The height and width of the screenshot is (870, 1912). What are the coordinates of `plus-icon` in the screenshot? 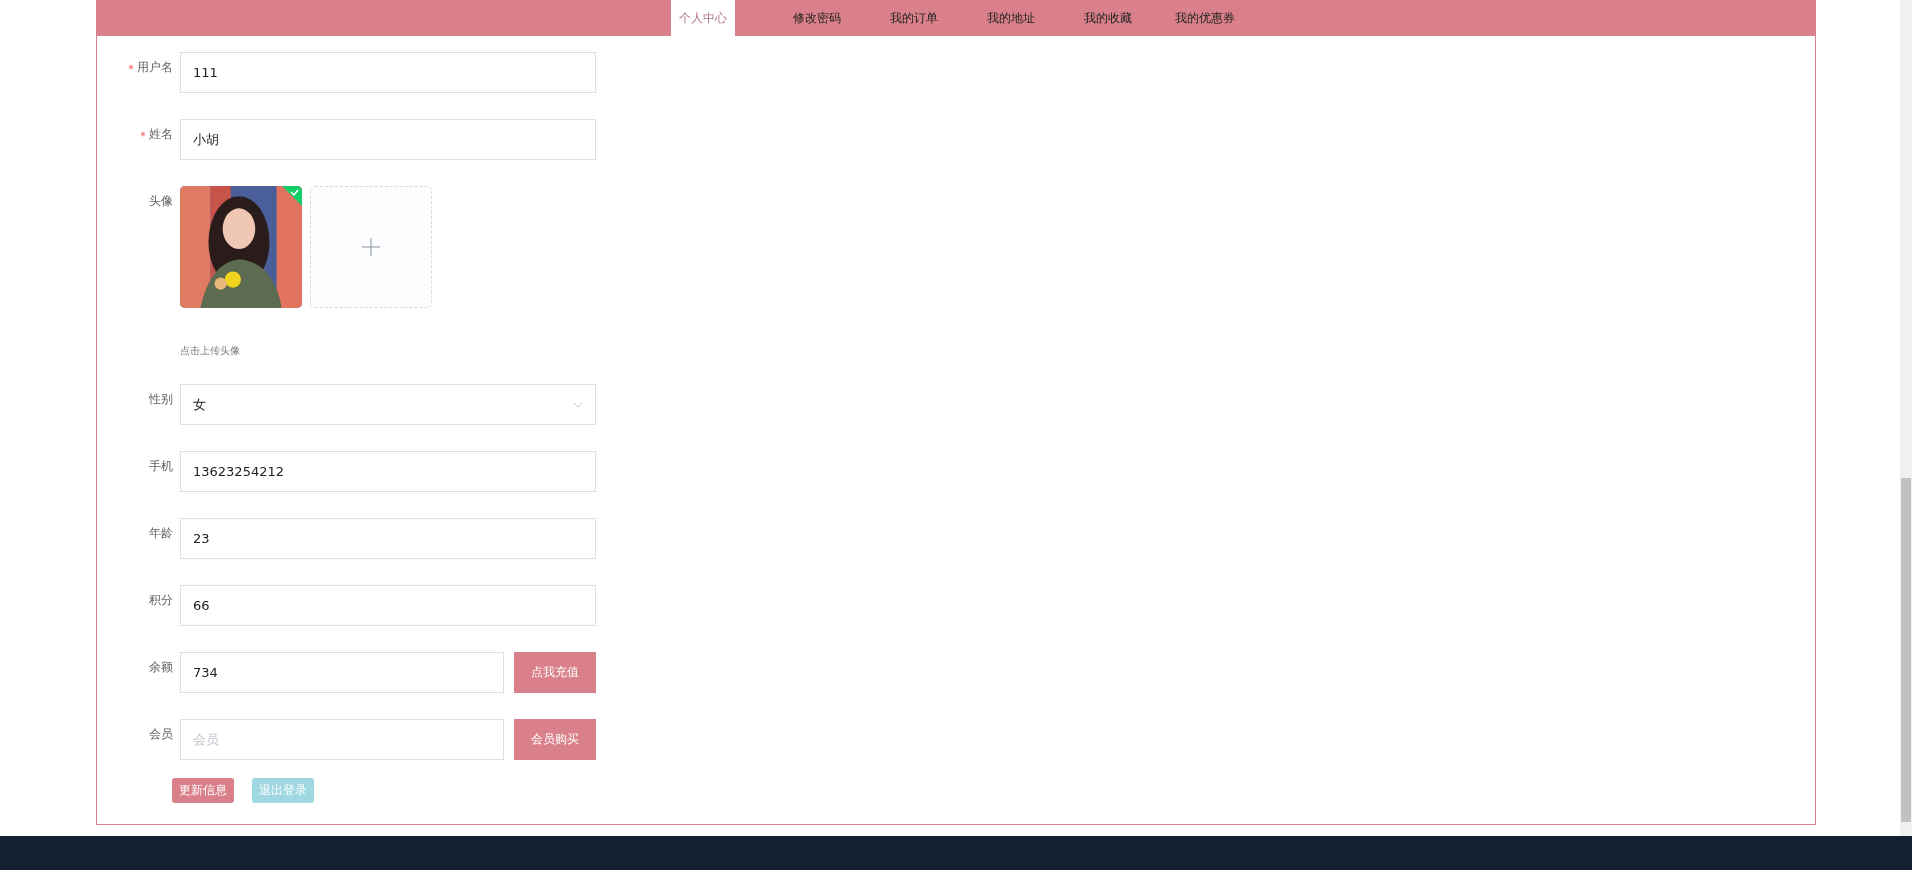 It's located at (371, 247).